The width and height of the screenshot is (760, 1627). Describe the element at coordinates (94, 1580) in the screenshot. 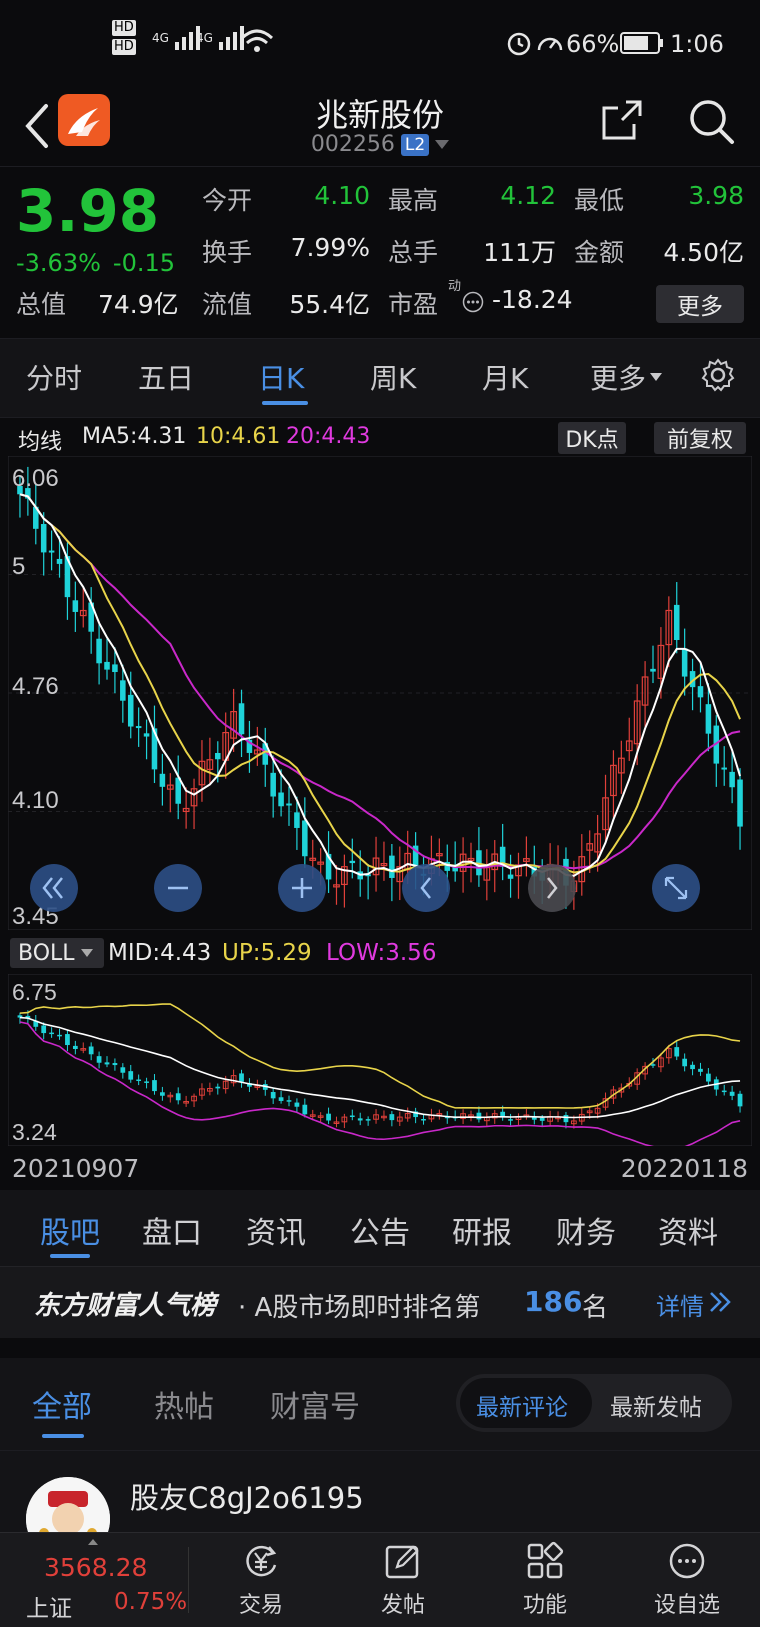

I see `index-ticker: 3568.28 上证 0.75%` at that location.